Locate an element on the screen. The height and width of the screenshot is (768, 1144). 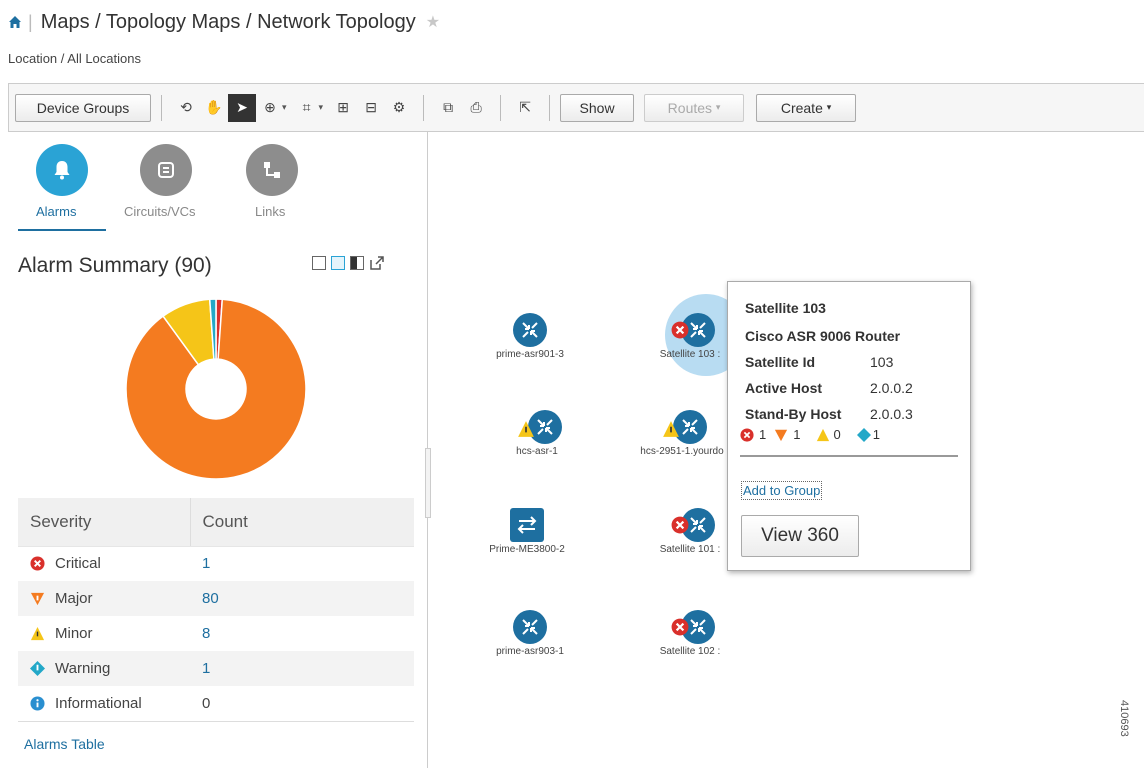
bell-icon is located at coordinates (62, 170).